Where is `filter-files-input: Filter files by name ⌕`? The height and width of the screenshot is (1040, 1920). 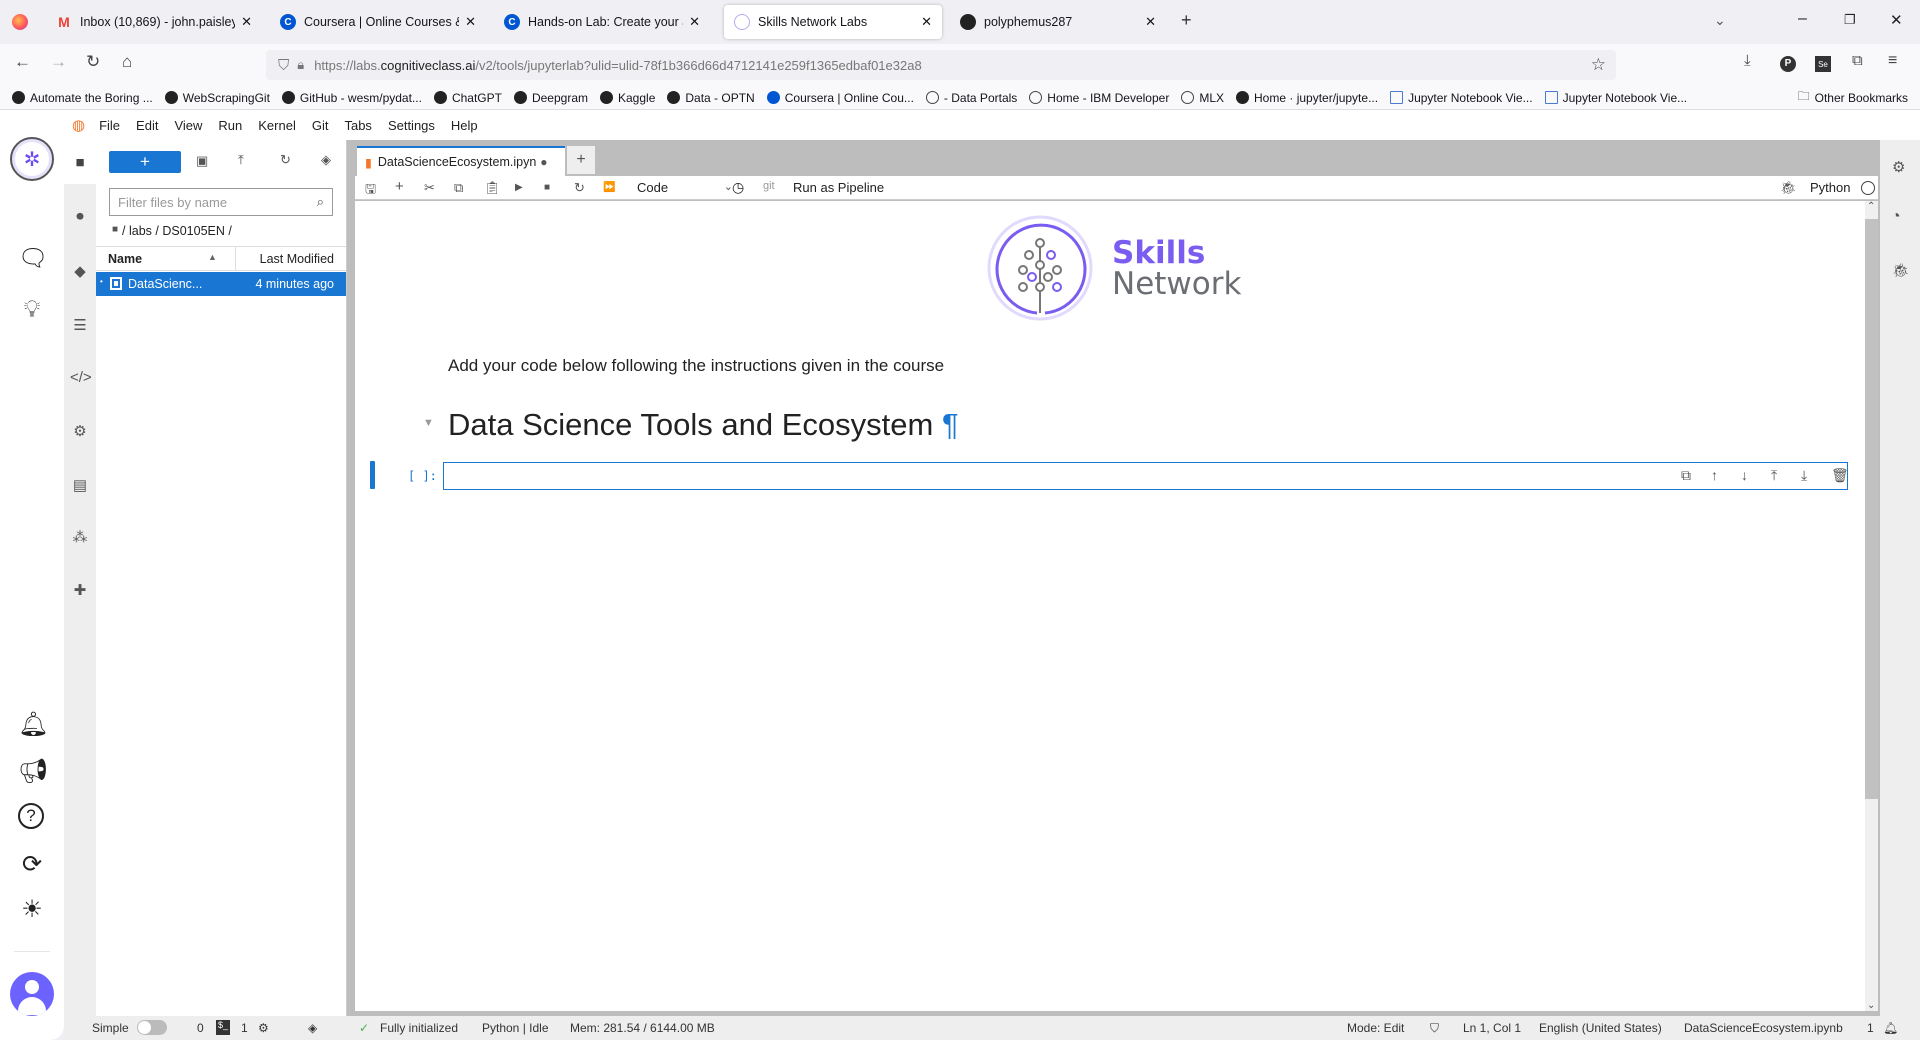
filter-files-input: Filter files by name ⌕ is located at coordinates (221, 202).